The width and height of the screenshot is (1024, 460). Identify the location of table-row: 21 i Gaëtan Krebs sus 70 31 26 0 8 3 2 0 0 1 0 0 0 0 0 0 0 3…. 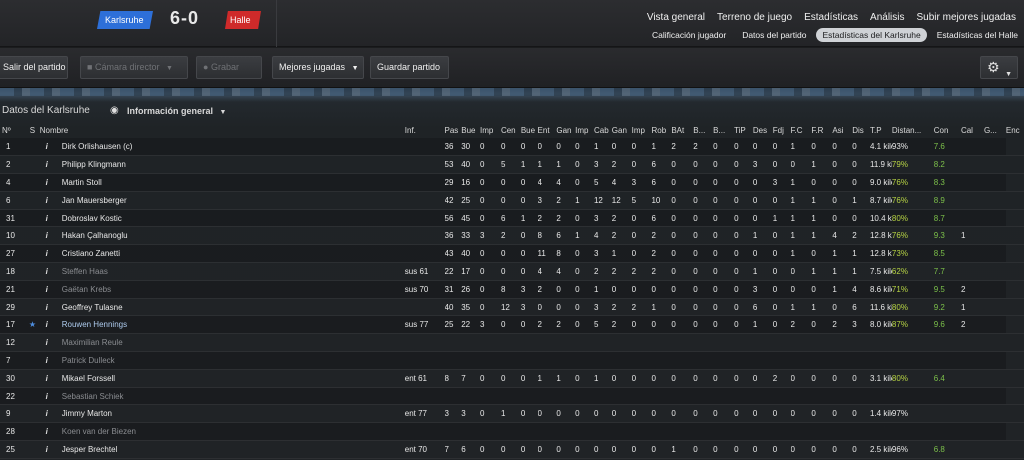
(512, 289).